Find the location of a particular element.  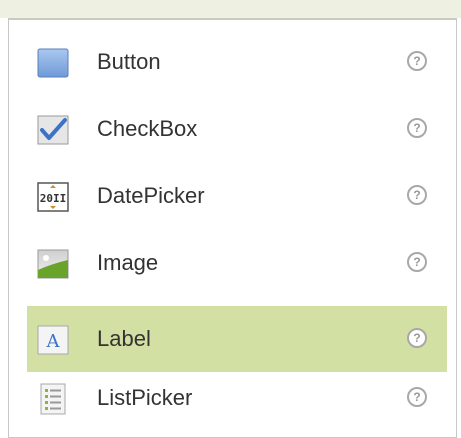

palette-item-listpicker: ListPicker ? is located at coordinates (237, 398).